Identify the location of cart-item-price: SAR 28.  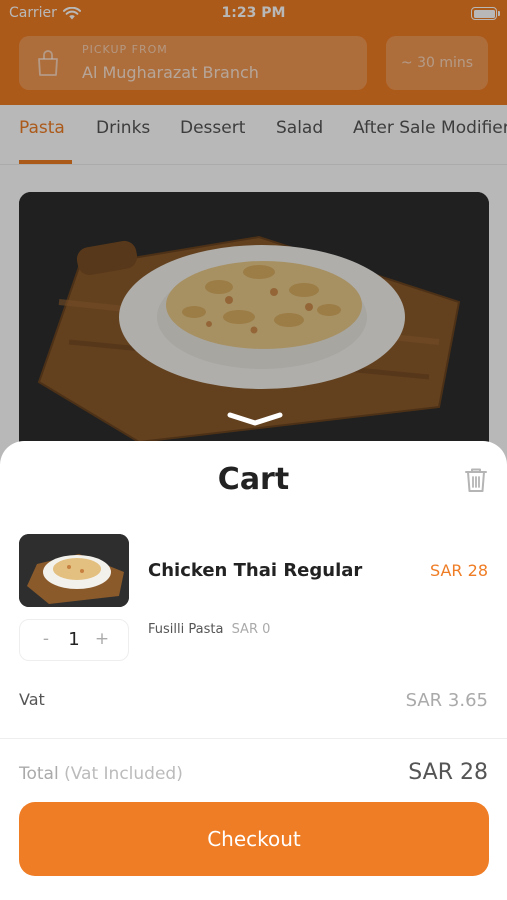
(459, 570).